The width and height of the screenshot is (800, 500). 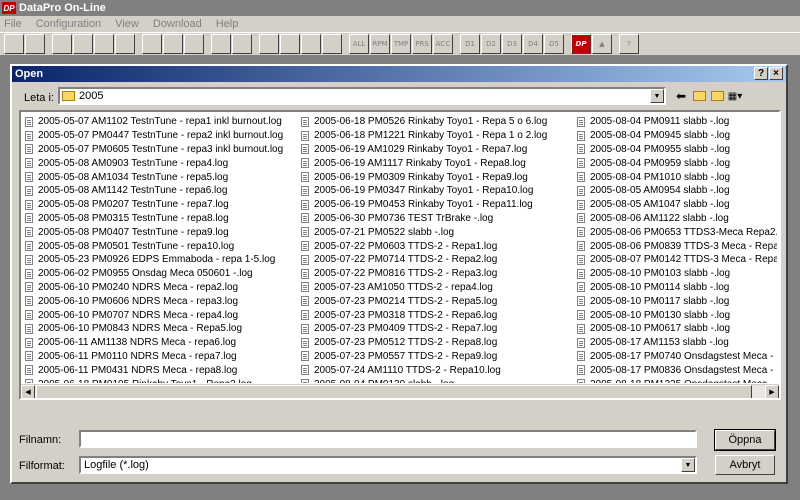 I want to click on zoom-fit-icon, so click(x=290, y=44).